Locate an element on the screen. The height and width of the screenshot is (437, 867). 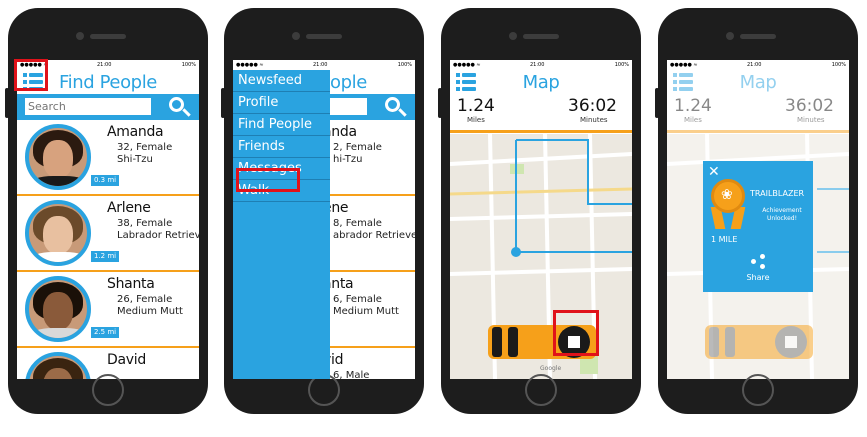
person-info: 38, Female Labrador Retriever is located at coordinates (158, 230).